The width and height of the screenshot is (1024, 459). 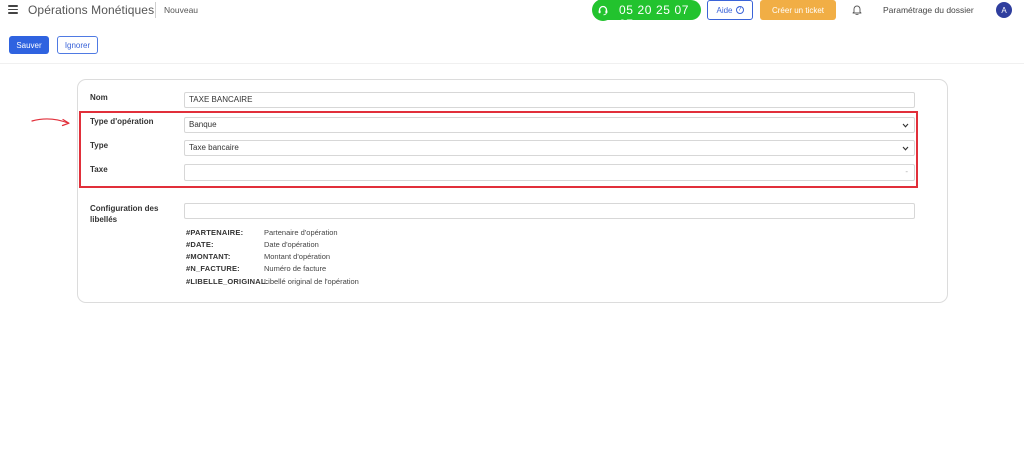 I want to click on title-divider, so click(x=155, y=10).